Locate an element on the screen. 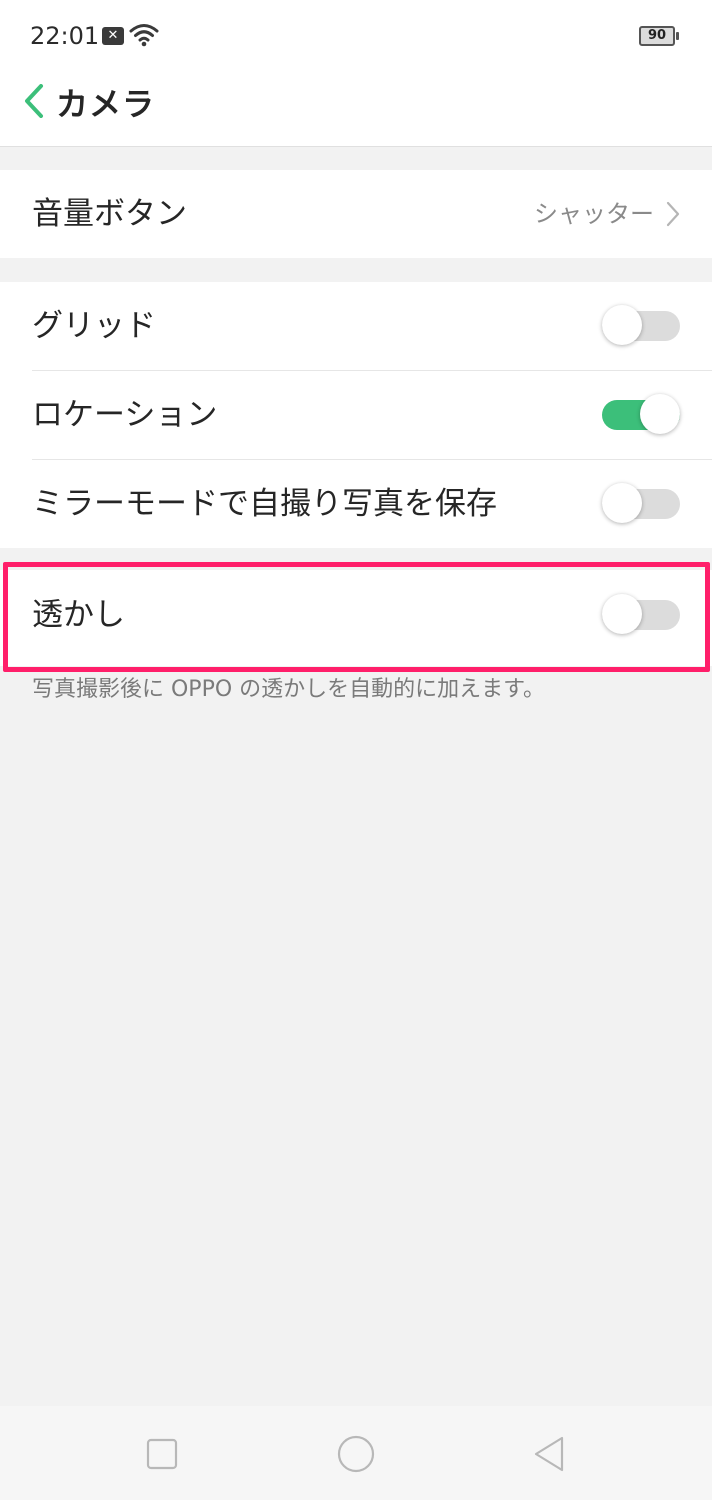  back-button is located at coordinates (34, 102).